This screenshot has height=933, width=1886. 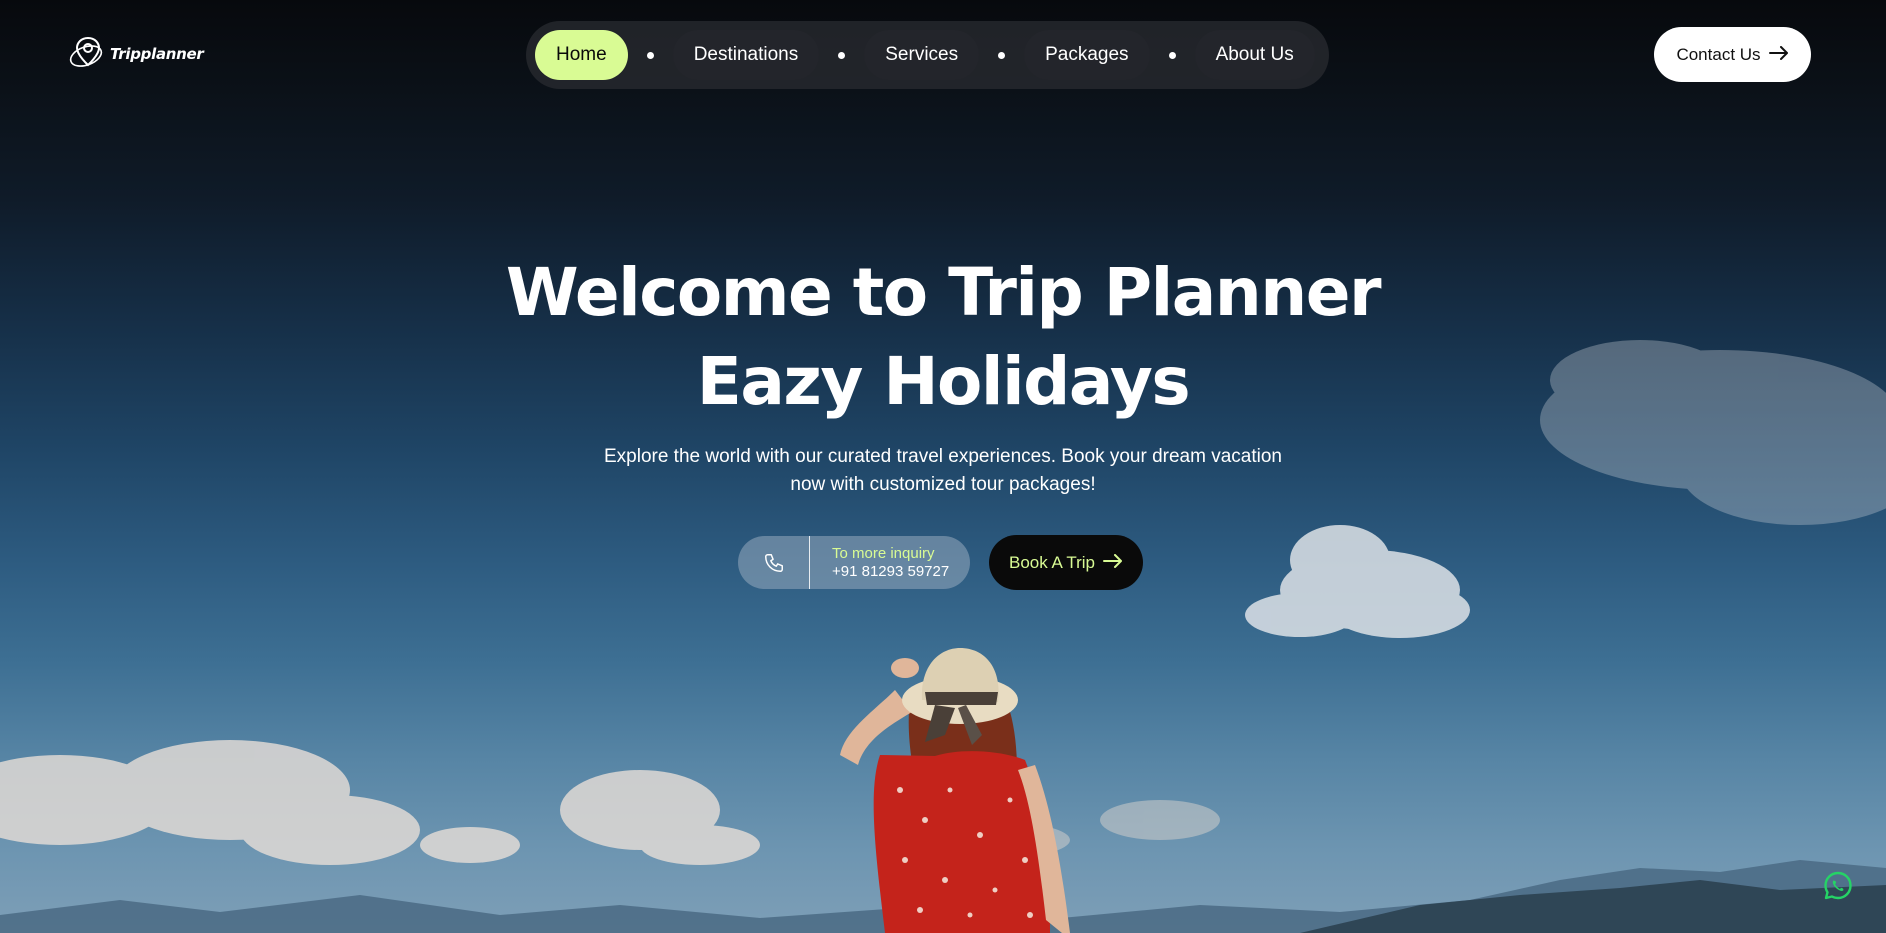 I want to click on brand-name: Tripplanner, so click(x=157, y=54).